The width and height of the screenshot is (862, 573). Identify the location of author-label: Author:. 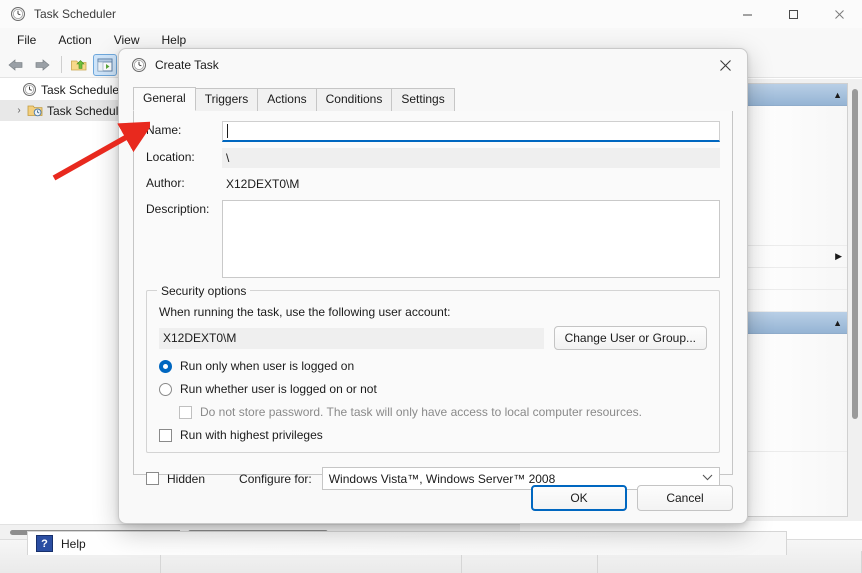
(165, 183).